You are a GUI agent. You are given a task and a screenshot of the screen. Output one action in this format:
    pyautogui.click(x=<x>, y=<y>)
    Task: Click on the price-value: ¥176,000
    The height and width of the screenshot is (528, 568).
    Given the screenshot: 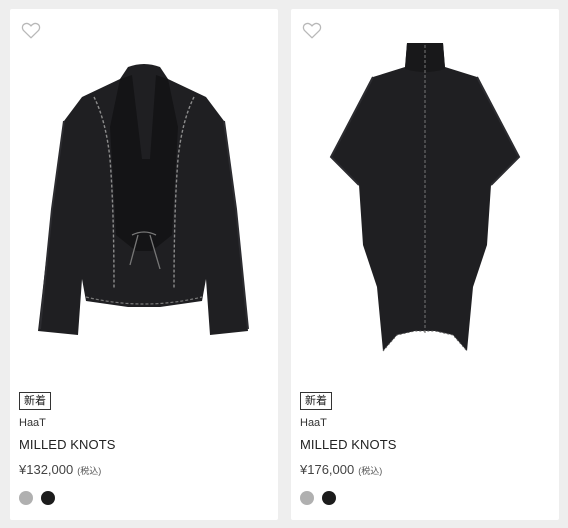 What is the action you would take?
    pyautogui.click(x=327, y=469)
    